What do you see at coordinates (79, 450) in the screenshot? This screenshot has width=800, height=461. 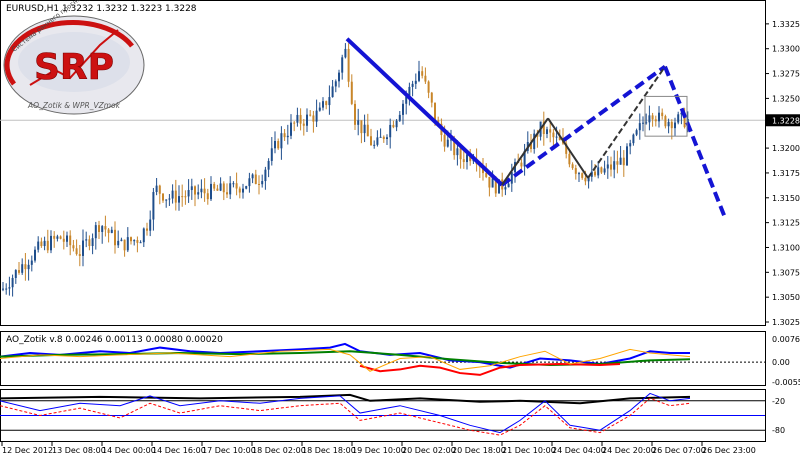 I see `time-tick-label: 13 Dec 08:00` at bounding box center [79, 450].